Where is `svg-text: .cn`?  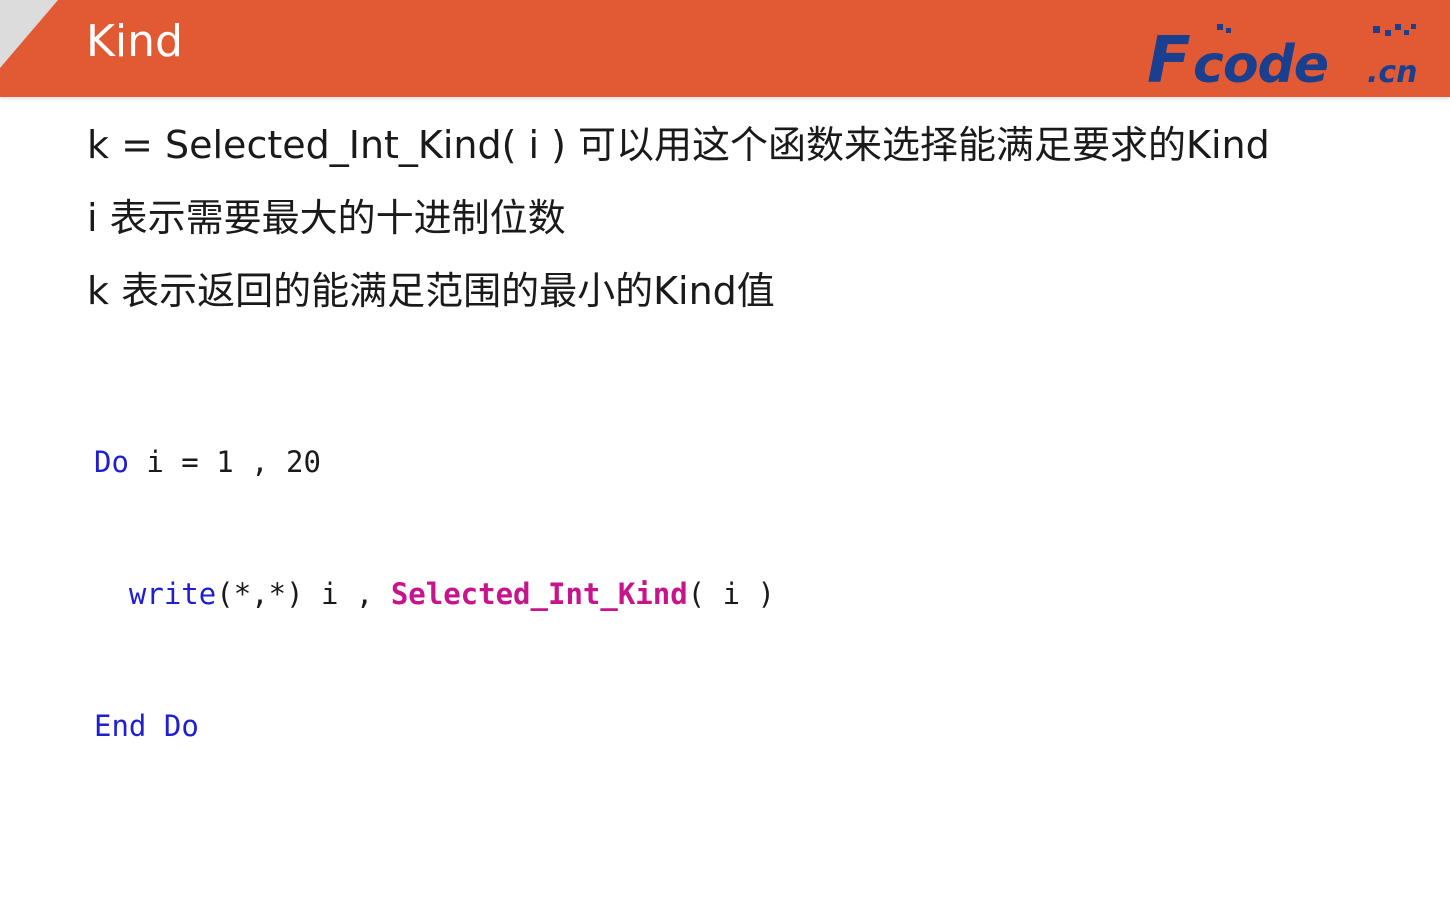 svg-text: .cn is located at coordinates (1392, 70).